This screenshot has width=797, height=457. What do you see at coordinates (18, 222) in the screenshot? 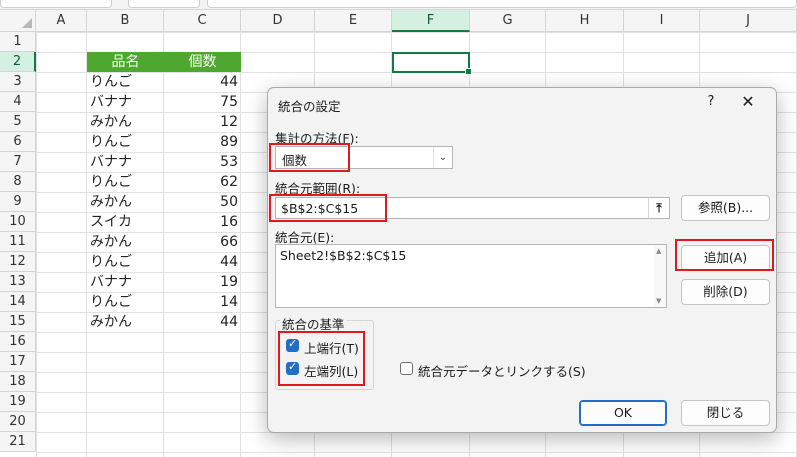
I see `row-header-10: 10` at bounding box center [18, 222].